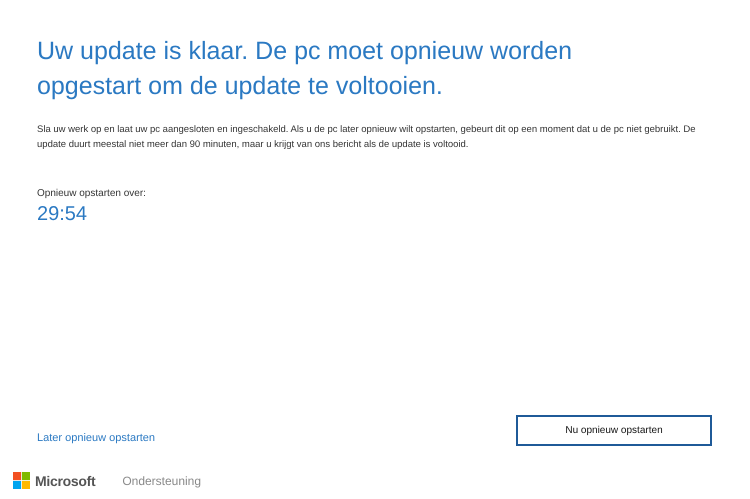 The image size is (750, 499). I want to click on restart-now-button: Nu opnieuw opstarten, so click(614, 430).